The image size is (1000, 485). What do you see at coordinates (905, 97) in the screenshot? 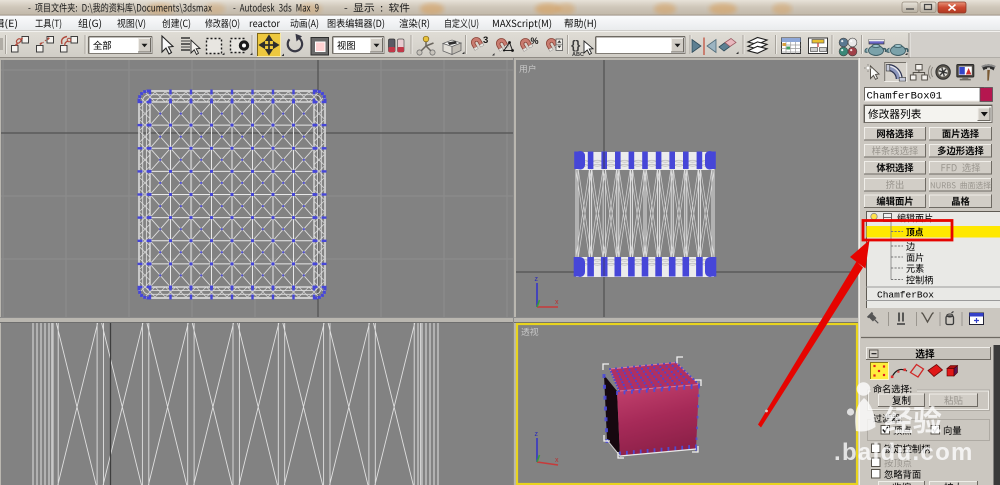
I see `svg-text: ChamferBox01` at bounding box center [905, 97].